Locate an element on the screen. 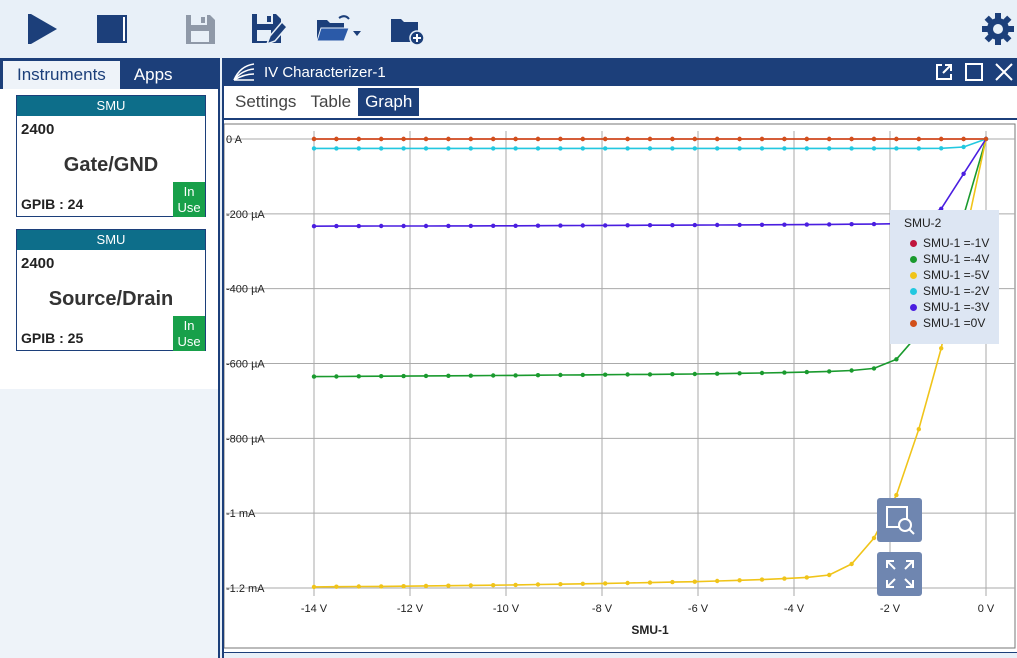 Image resolution: width=1017 pixels, height=658 pixels. legend-label: SMU-1 =-5V is located at coordinates (956, 275).